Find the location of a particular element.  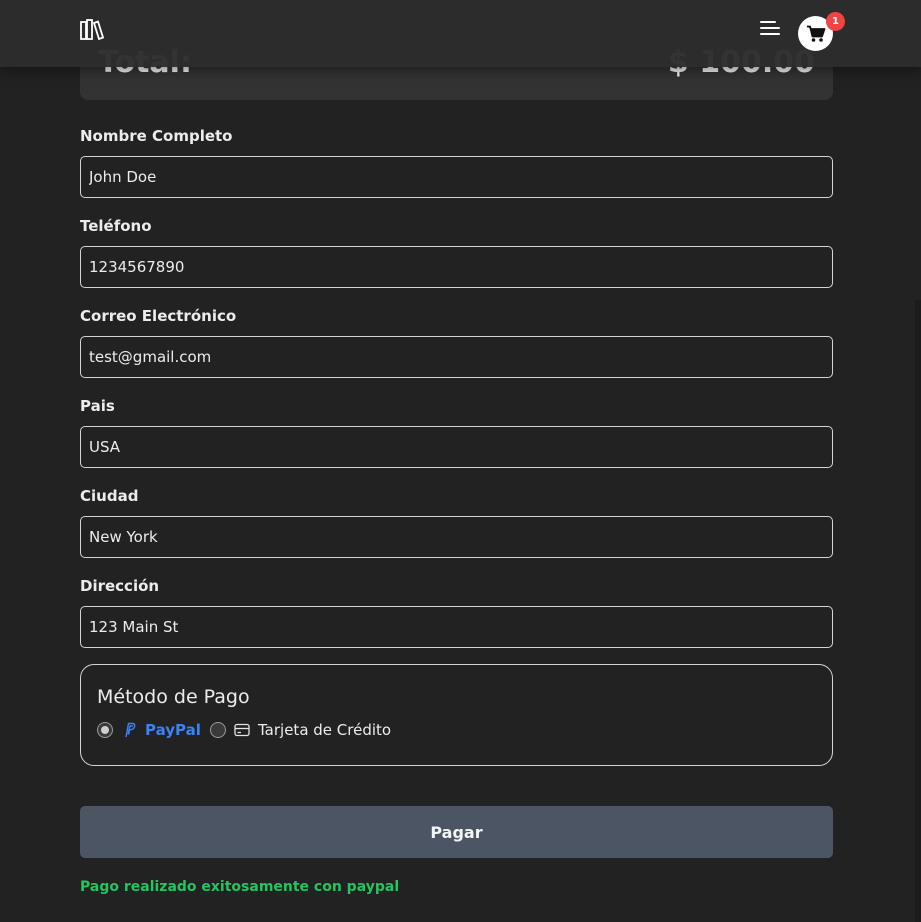

pay-button: Pagar is located at coordinates (456, 832).